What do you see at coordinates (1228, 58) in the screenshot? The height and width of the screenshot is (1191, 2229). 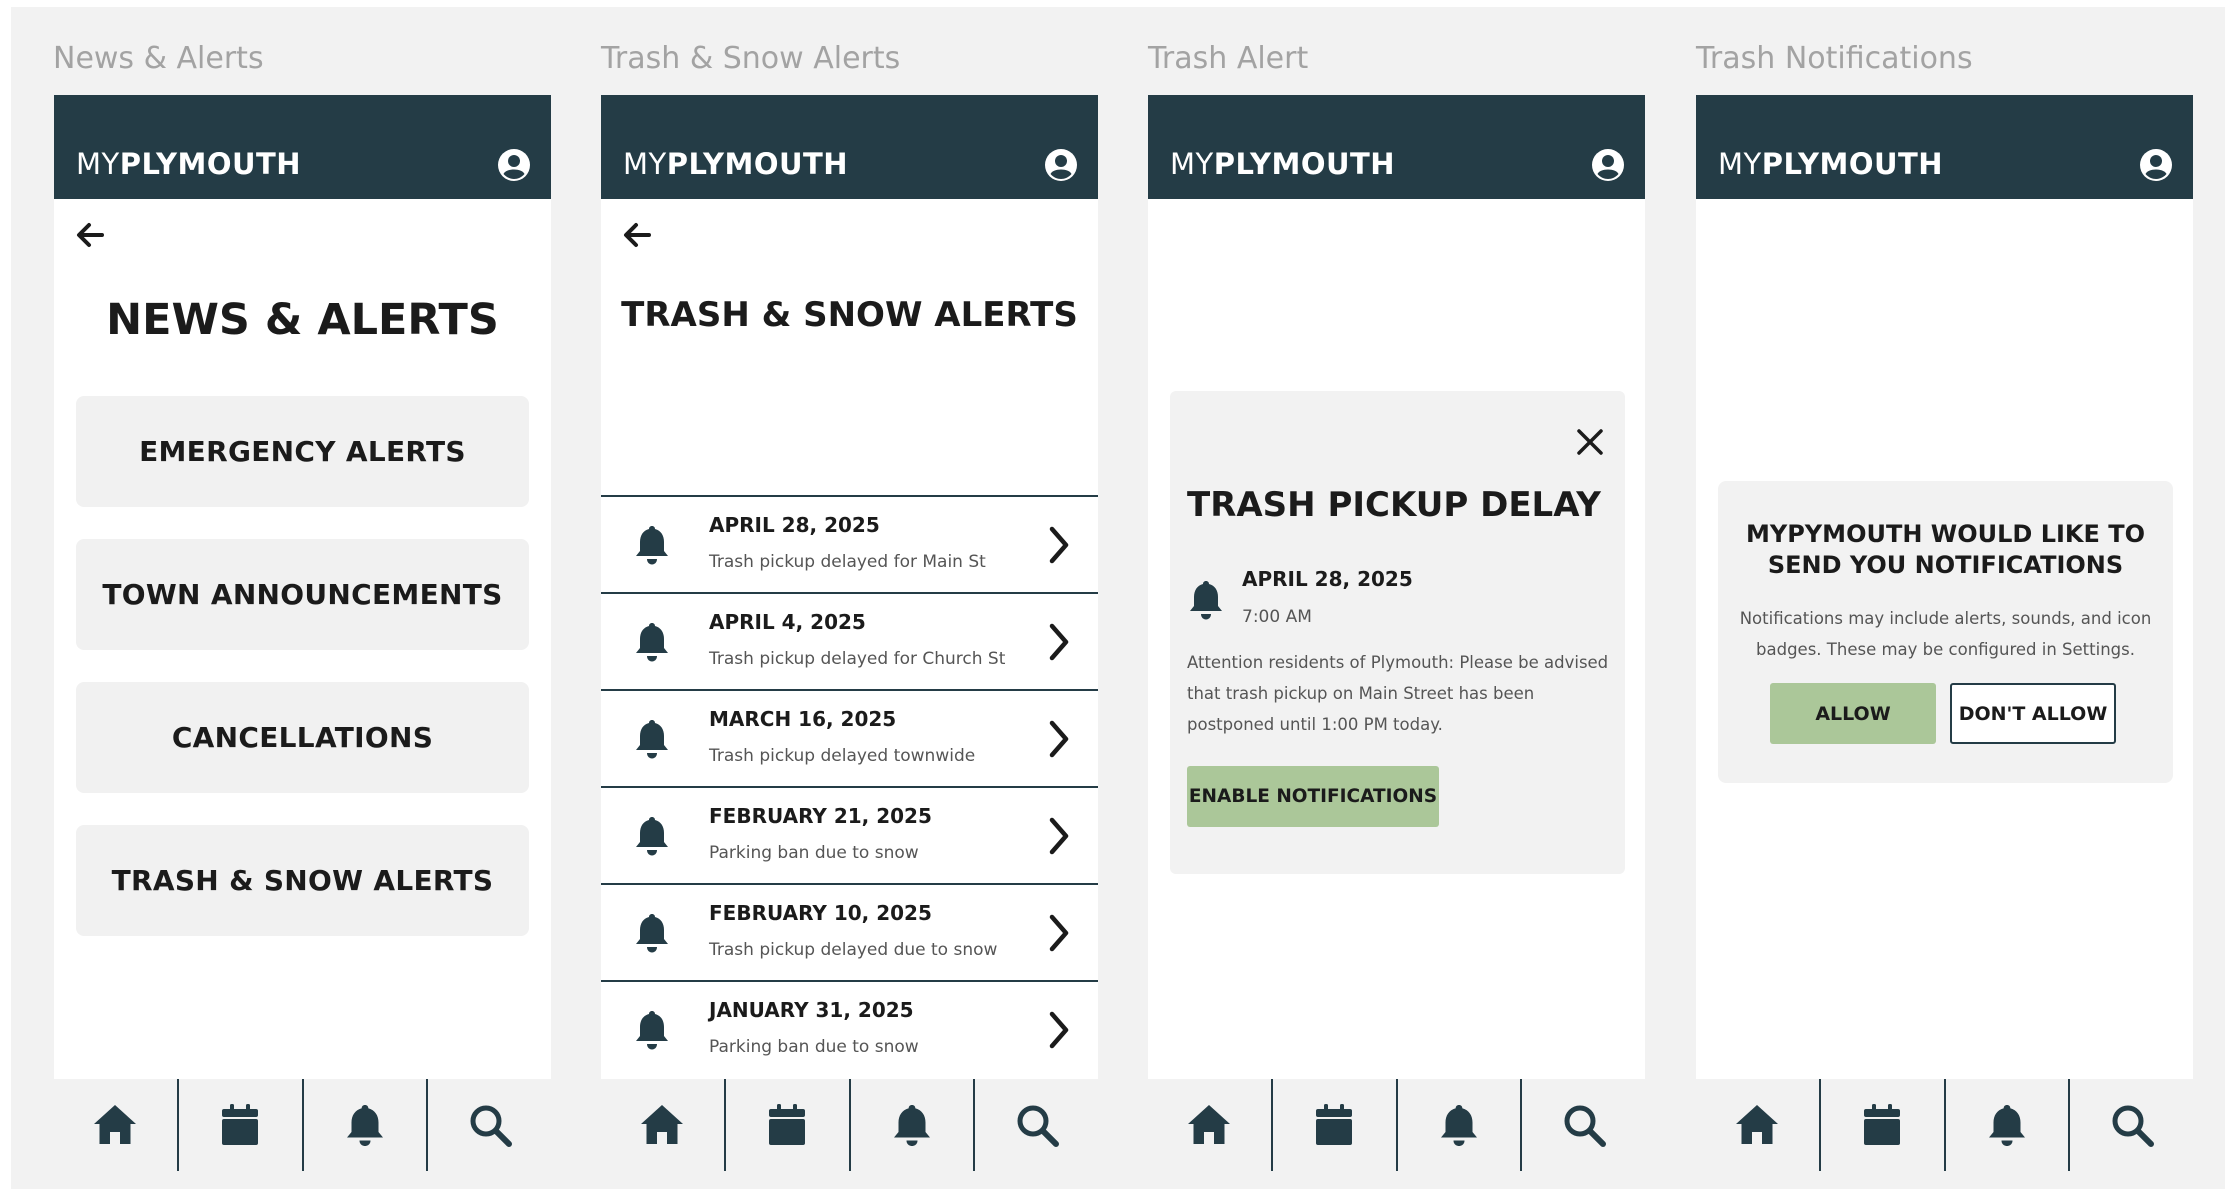 I see `frame-label-trash-alert: Trash Alert` at bounding box center [1228, 58].